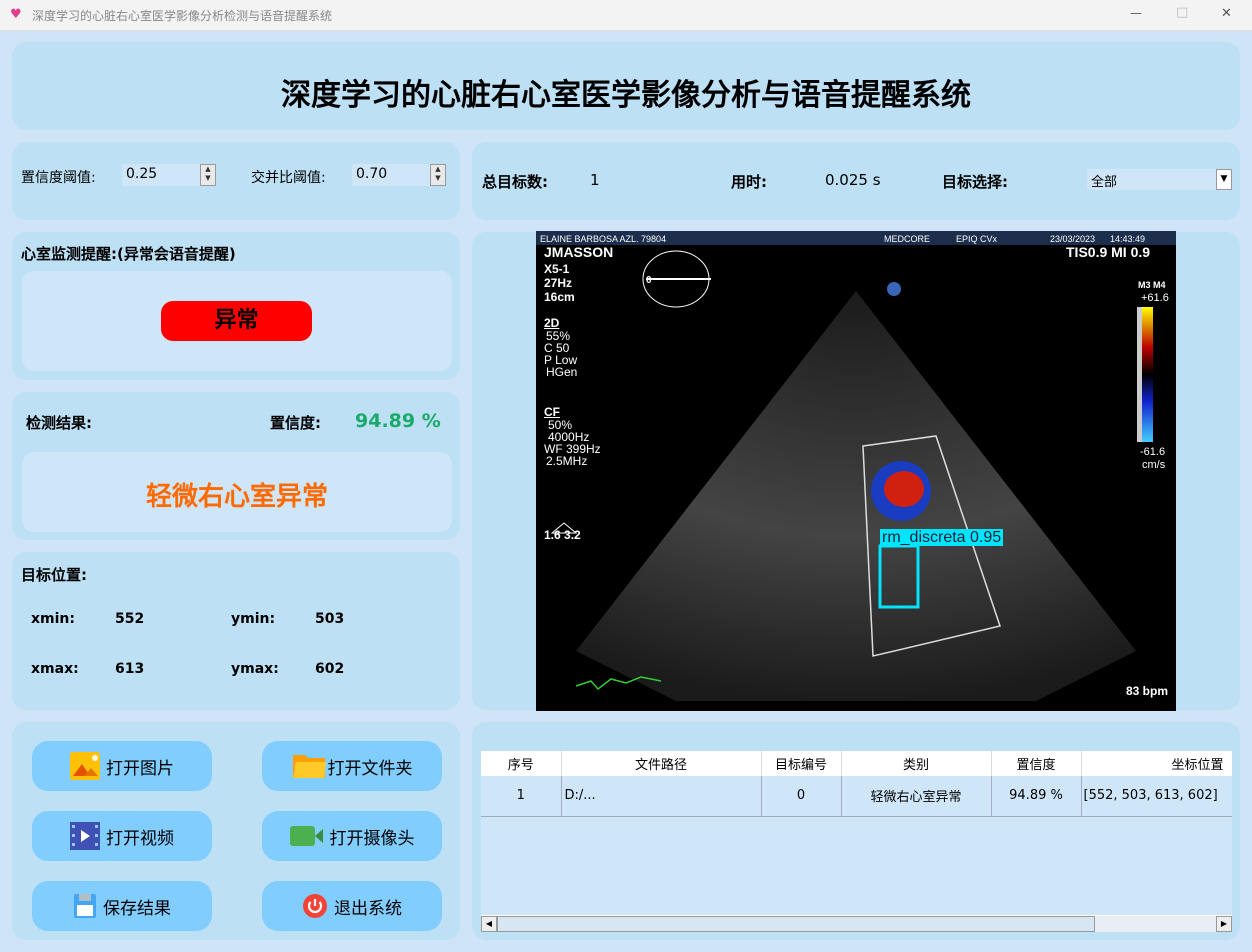 The height and width of the screenshot is (952, 1252). What do you see at coordinates (1036, 796) in the screenshot?
I see `cell-confidence: 94.89 %` at bounding box center [1036, 796].